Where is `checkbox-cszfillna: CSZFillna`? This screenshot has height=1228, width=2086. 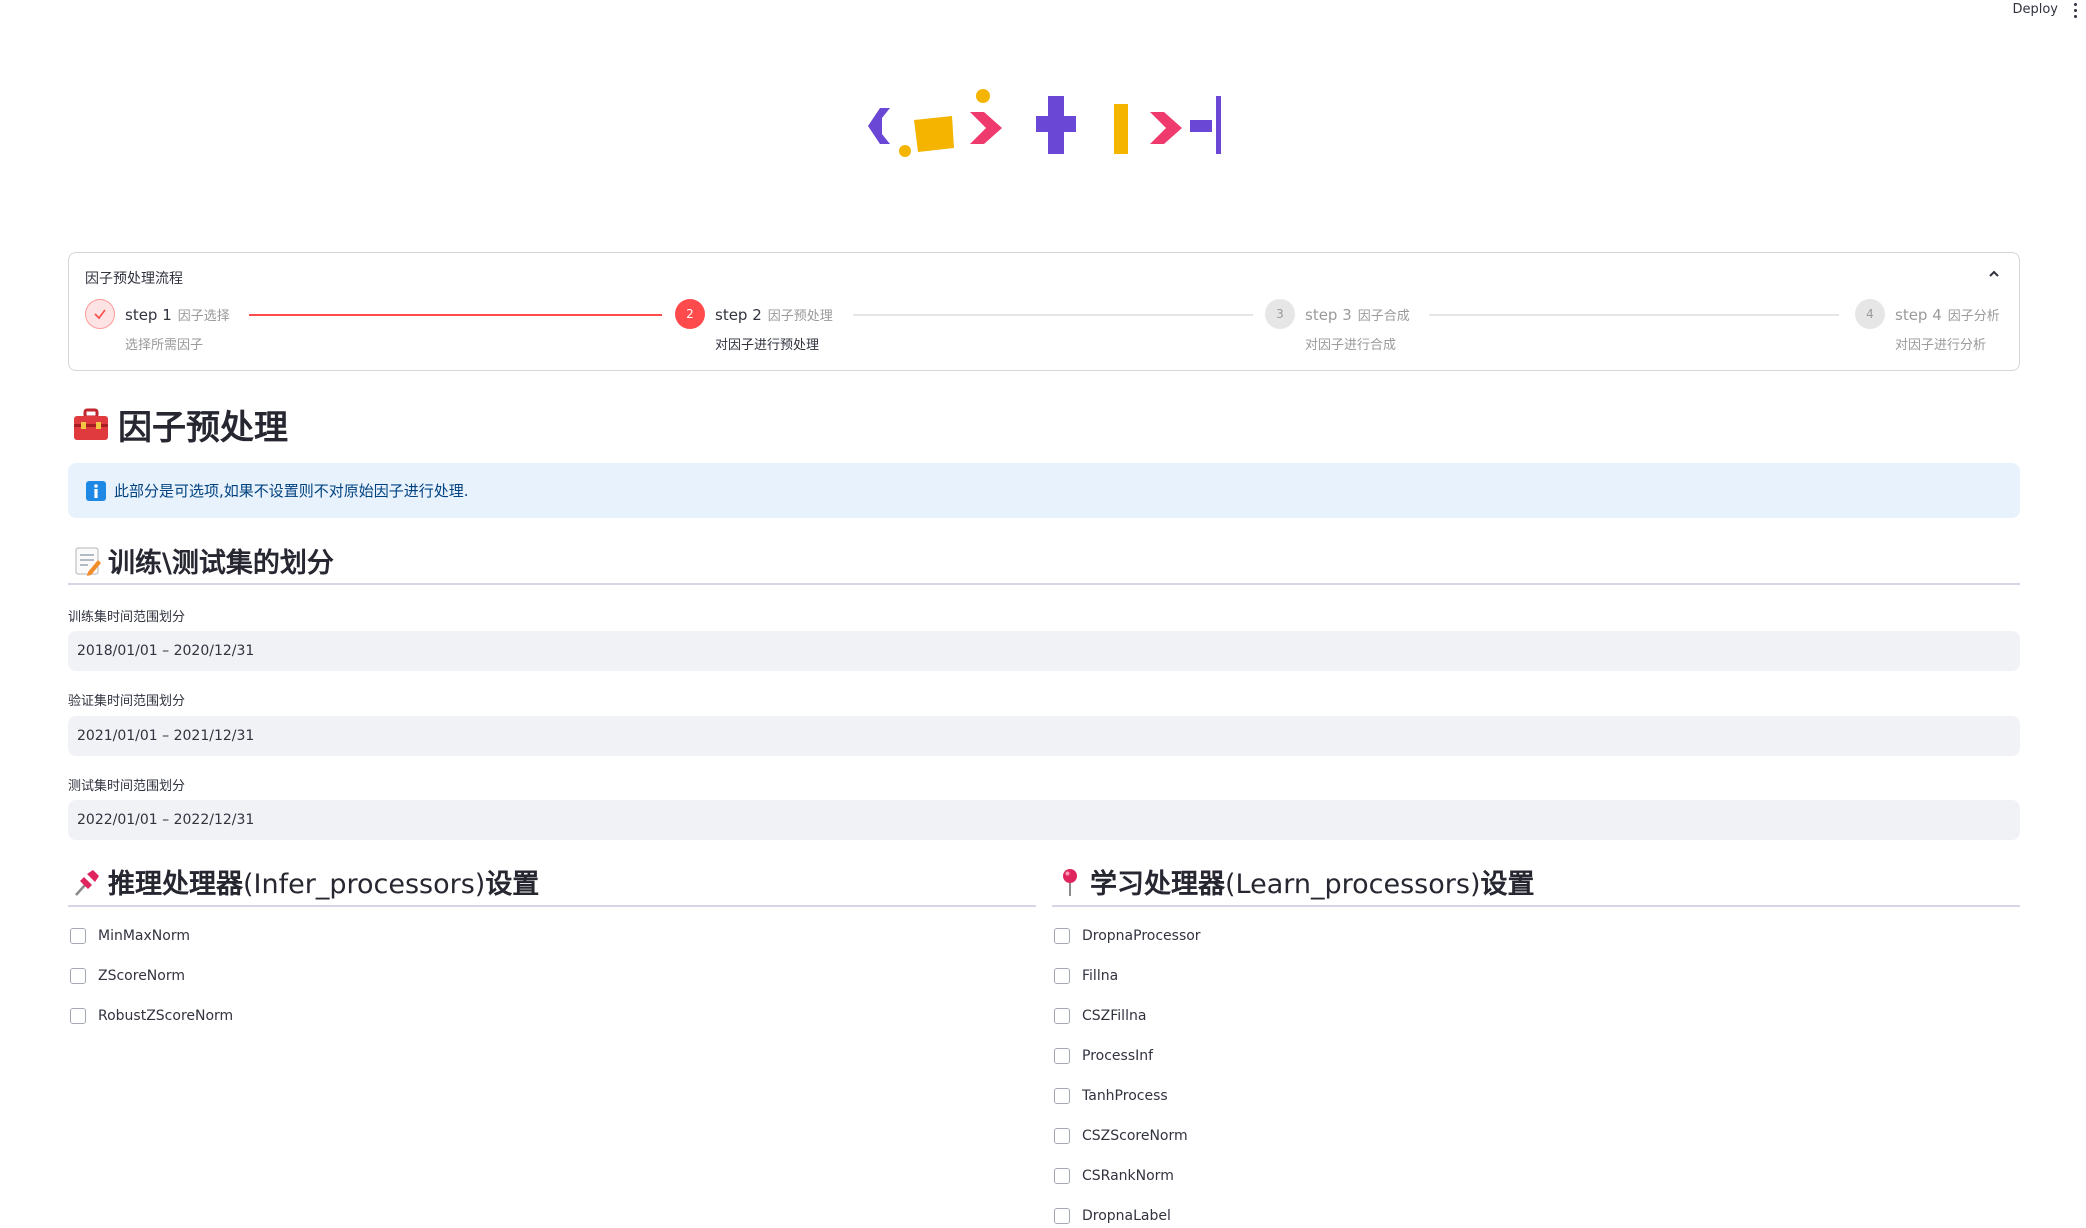
checkbox-cszfillna: CSZFillna is located at coordinates (1100, 1016).